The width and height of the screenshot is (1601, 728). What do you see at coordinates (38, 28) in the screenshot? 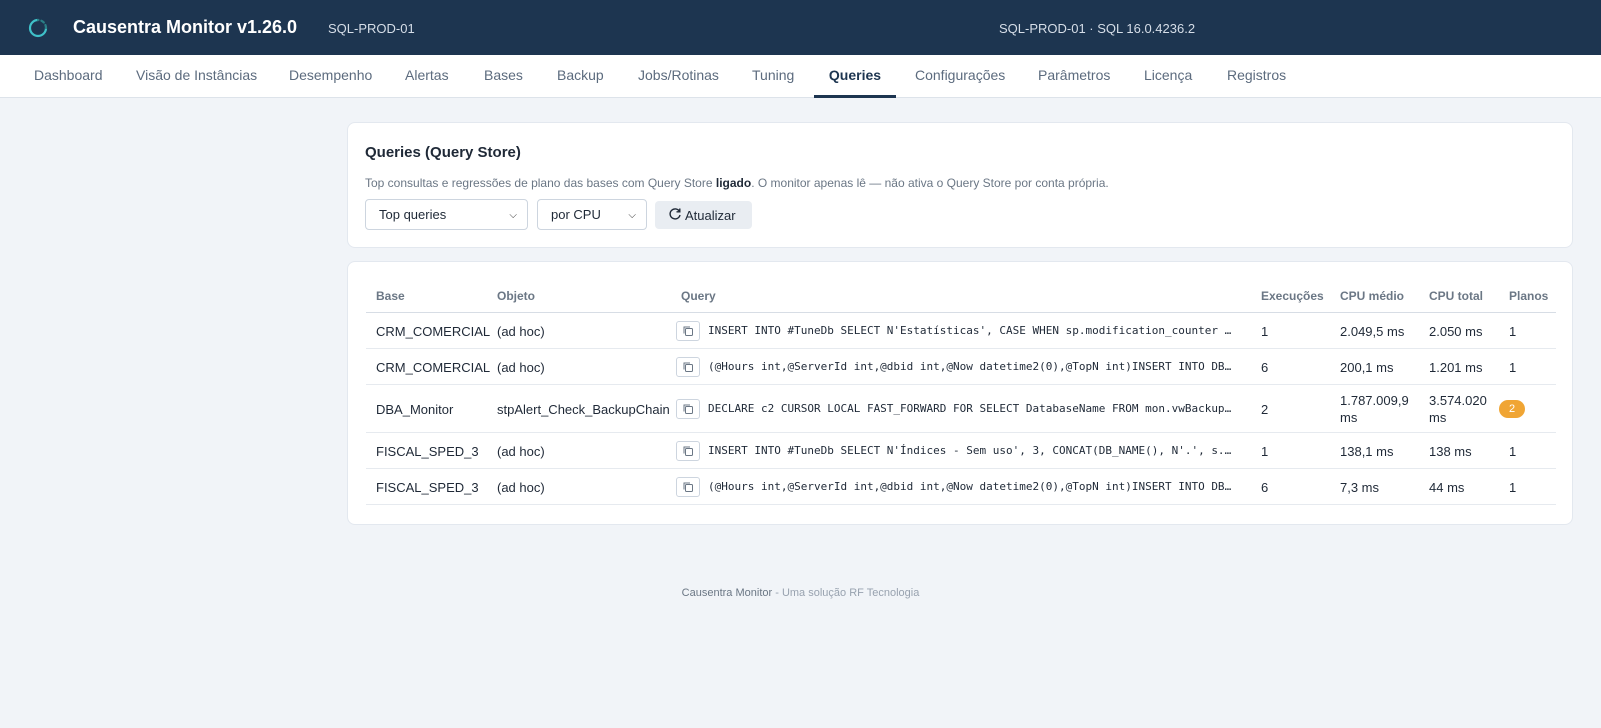
I see `spinner-logo-icon` at bounding box center [38, 28].